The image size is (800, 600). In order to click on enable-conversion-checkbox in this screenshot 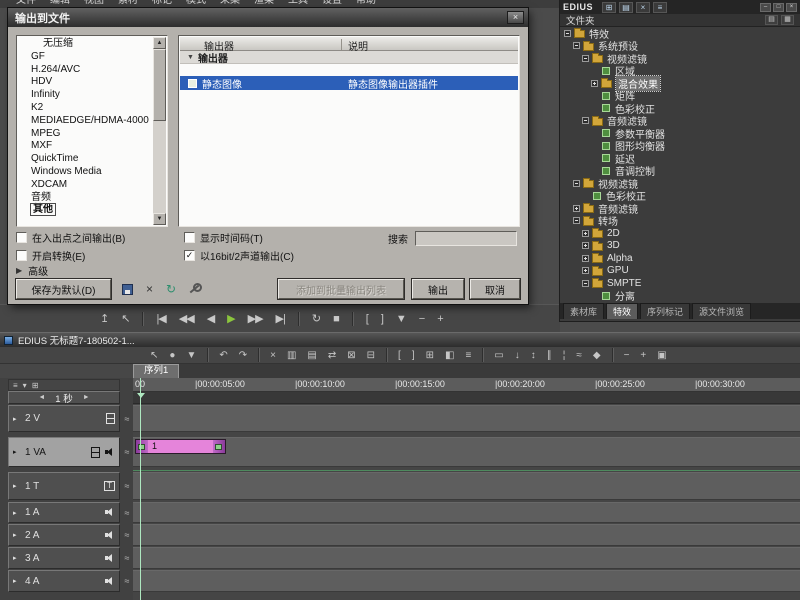, I will do `click(21, 255)`.